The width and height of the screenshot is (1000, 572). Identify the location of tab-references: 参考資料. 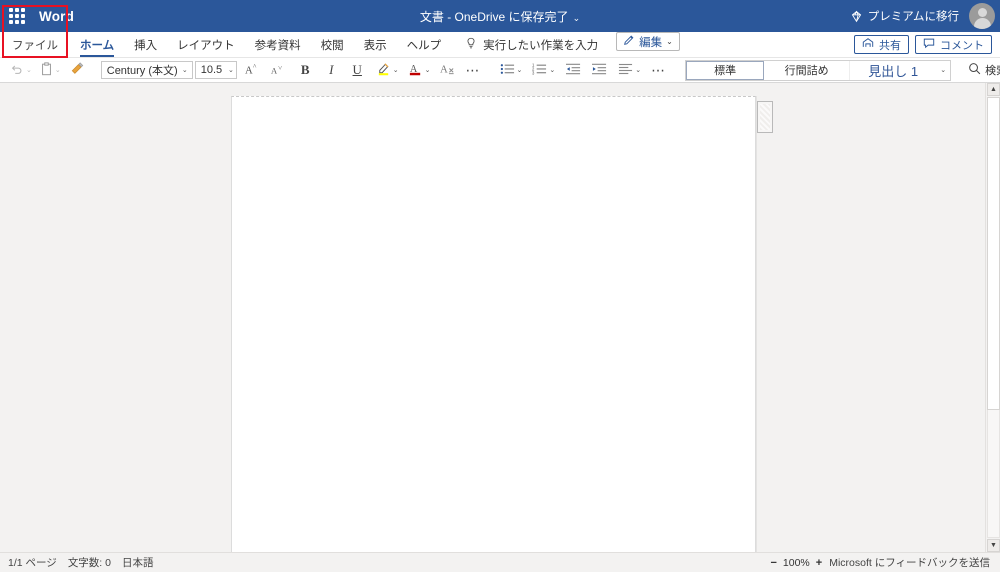
(278, 44).